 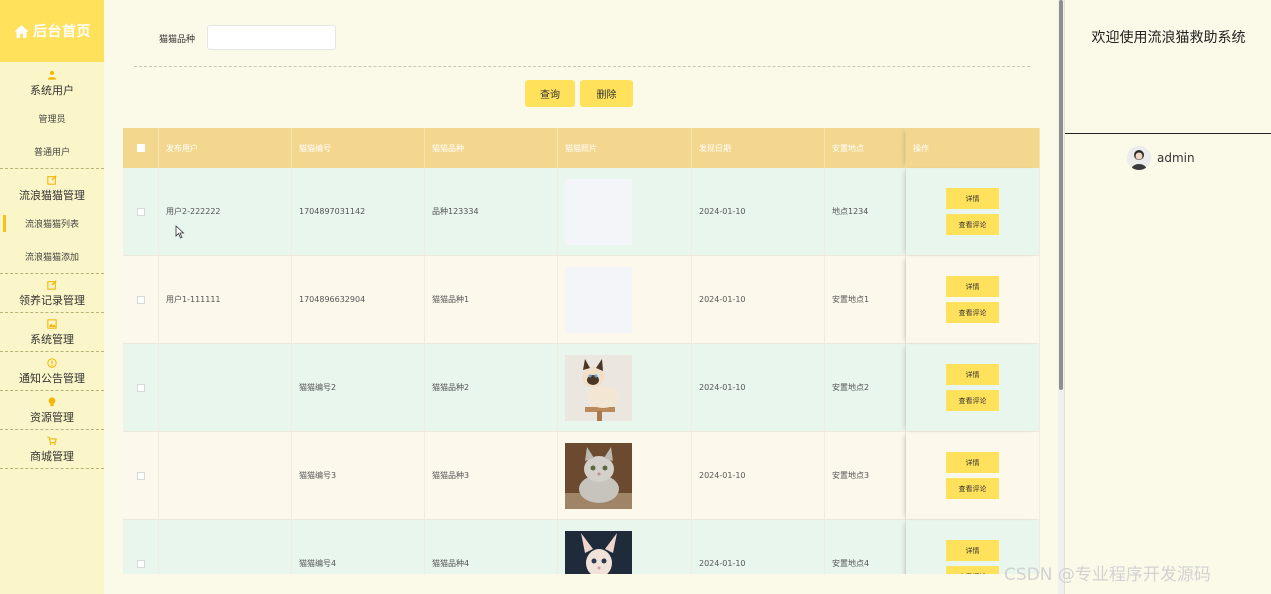 What do you see at coordinates (52, 293) in the screenshot?
I see `sidebar-item-adoption: 领养记录管理` at bounding box center [52, 293].